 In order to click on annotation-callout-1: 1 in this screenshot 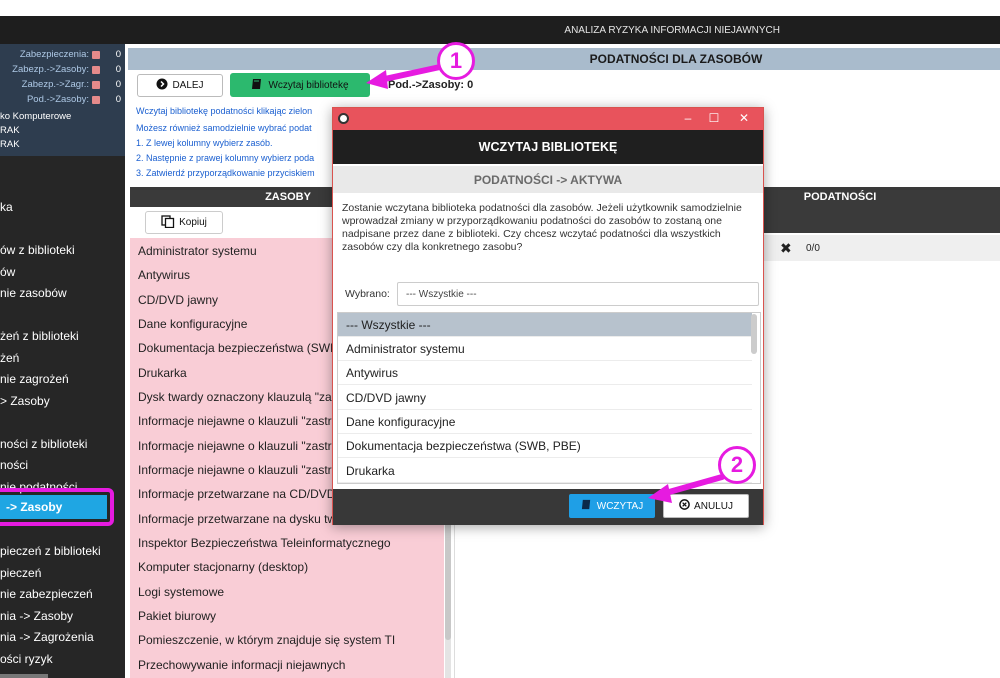, I will do `click(456, 61)`.